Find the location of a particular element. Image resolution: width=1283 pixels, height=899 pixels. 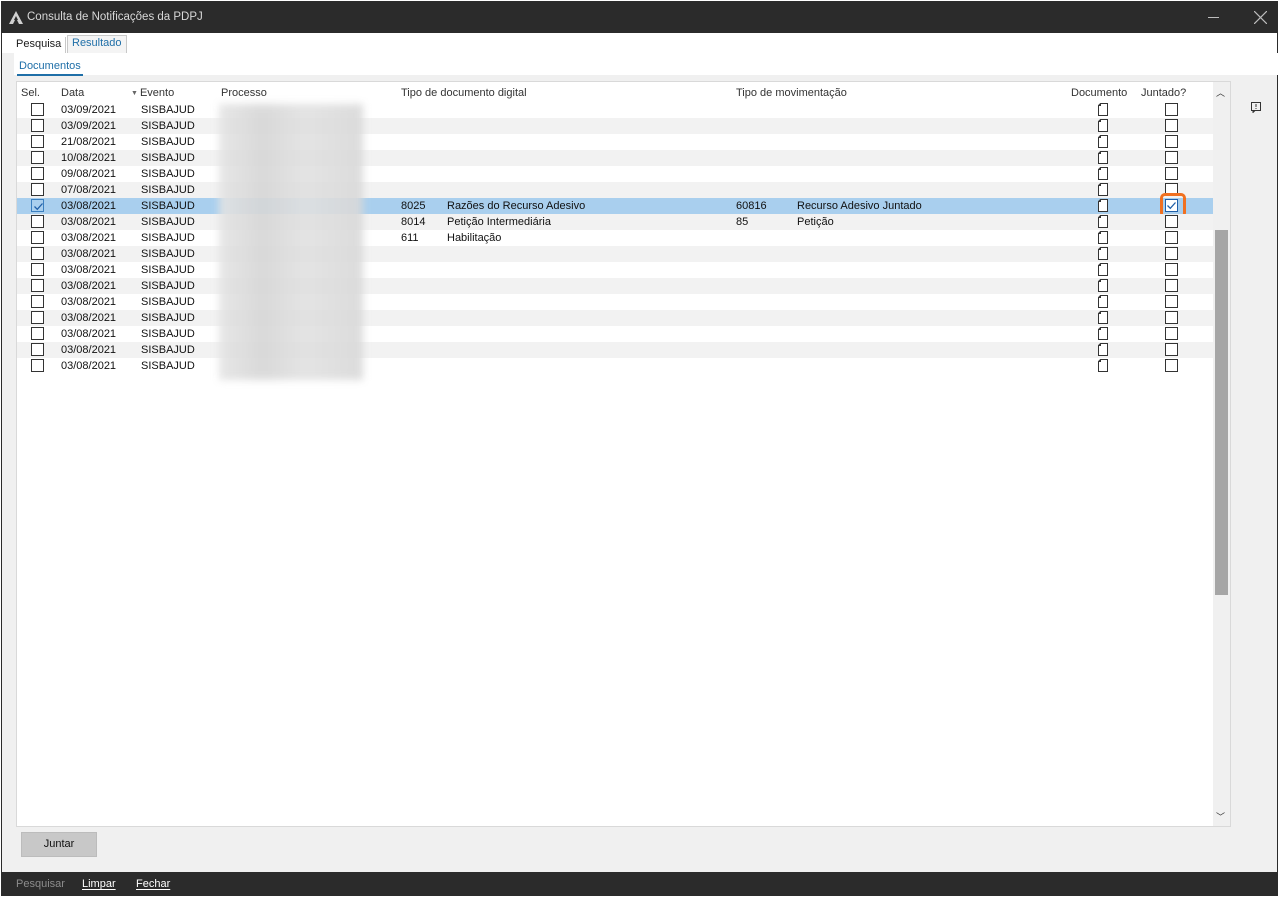

scroll-down-icon: ﹀ is located at coordinates (1220, 816).